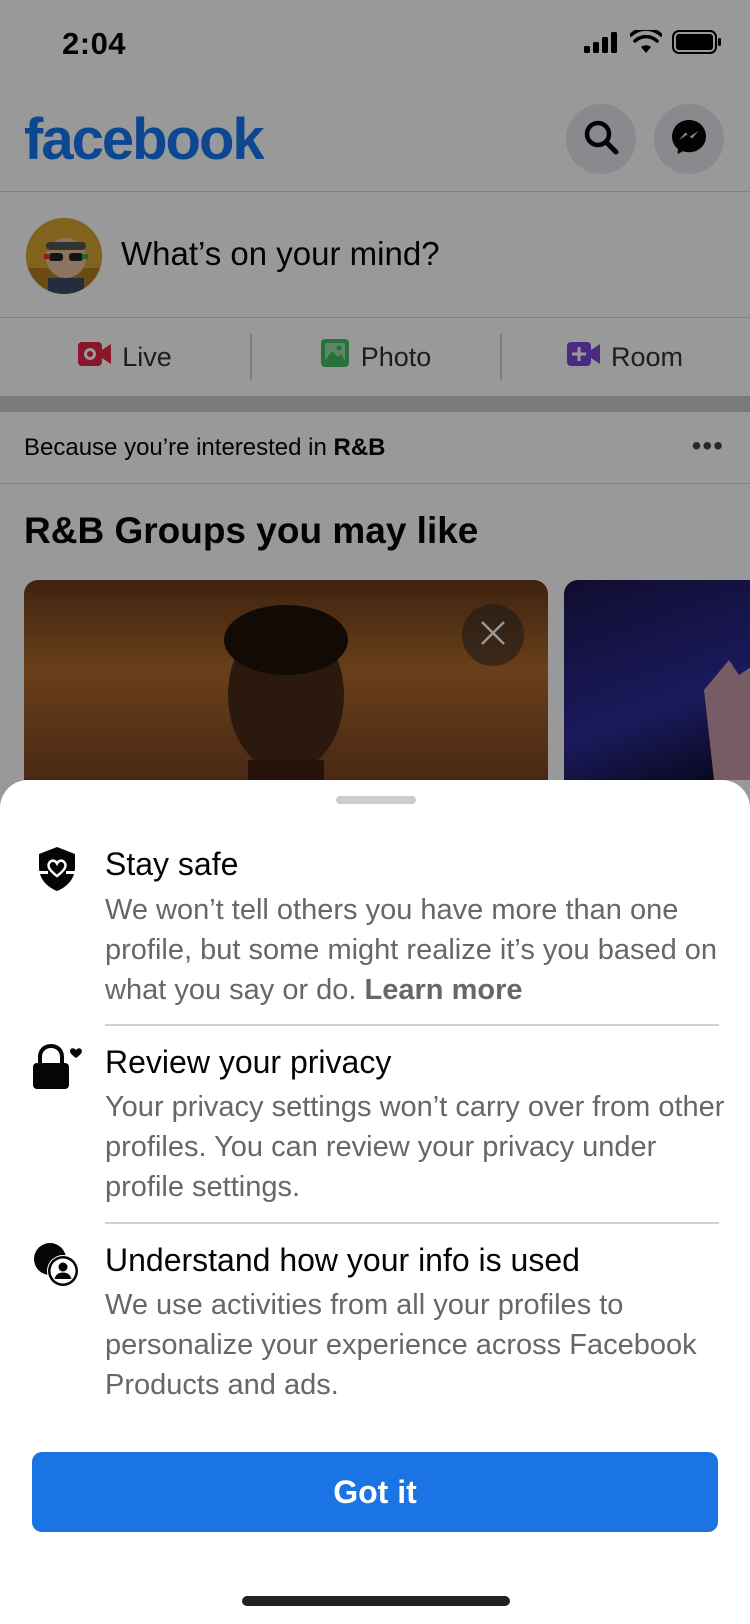  What do you see at coordinates (444, 990) in the screenshot?
I see `learn-more-link: Learn more` at bounding box center [444, 990].